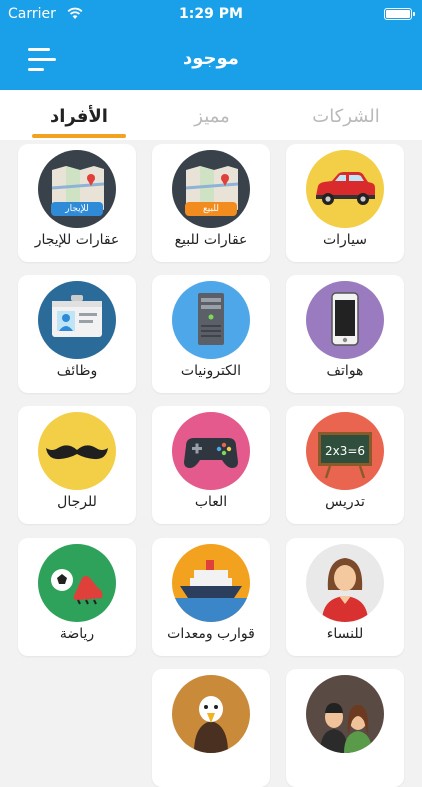  I want to click on computer-tower-icon, so click(211, 320).